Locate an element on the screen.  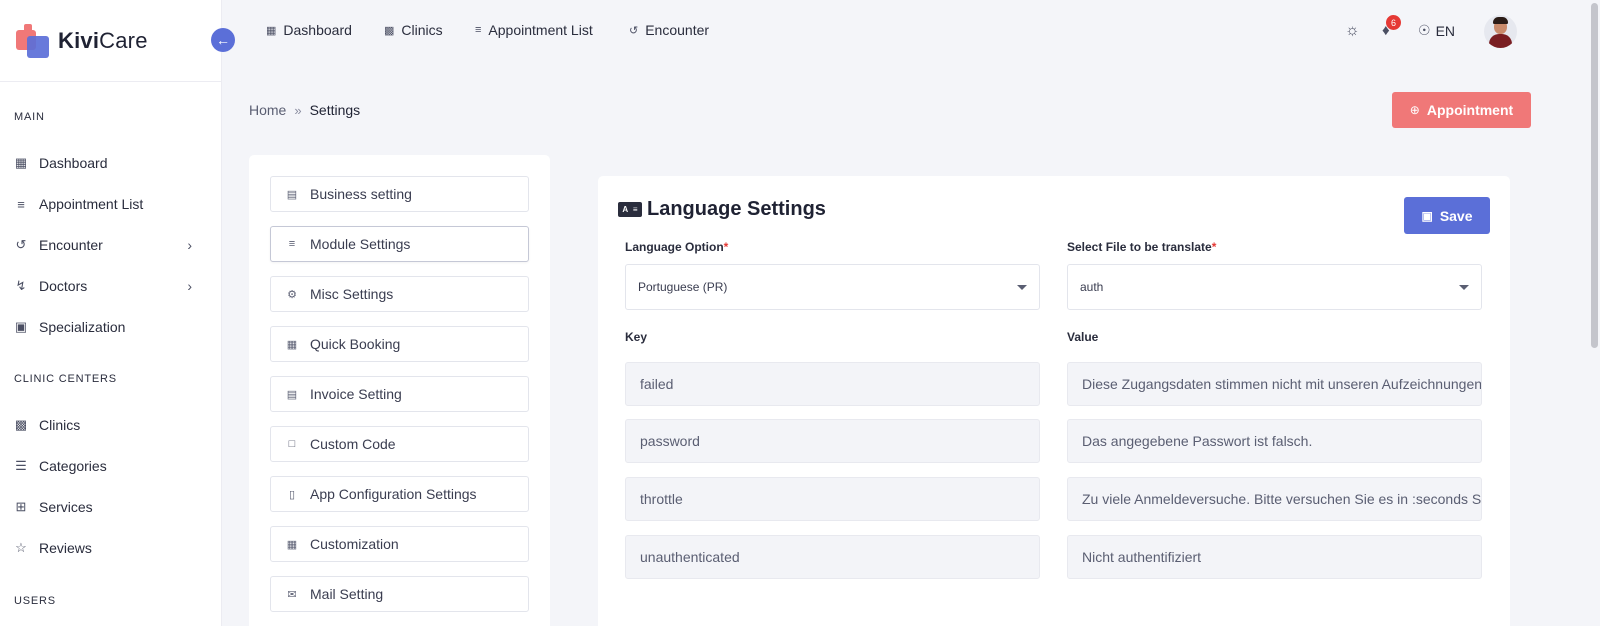
select-value: auth is located at coordinates (1092, 287).